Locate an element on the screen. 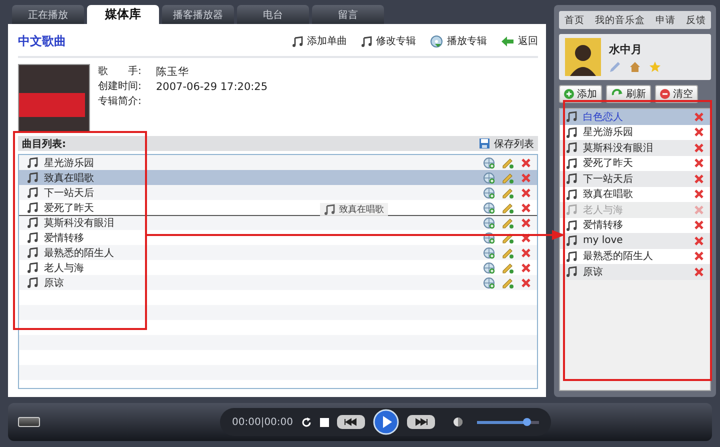 This screenshot has height=447, width=720. nav-link: 首页 is located at coordinates (574, 20).